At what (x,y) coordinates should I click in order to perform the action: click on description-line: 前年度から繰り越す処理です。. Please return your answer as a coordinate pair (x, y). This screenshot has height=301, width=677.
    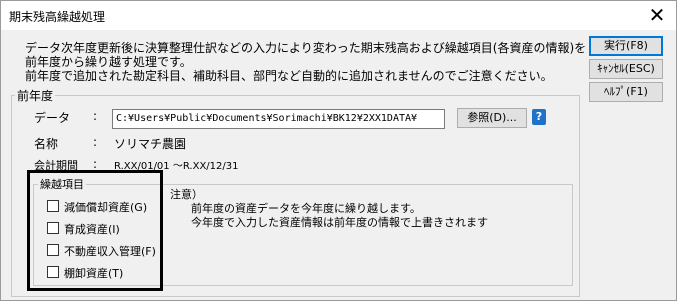
    Looking at the image, I should click on (108, 62).